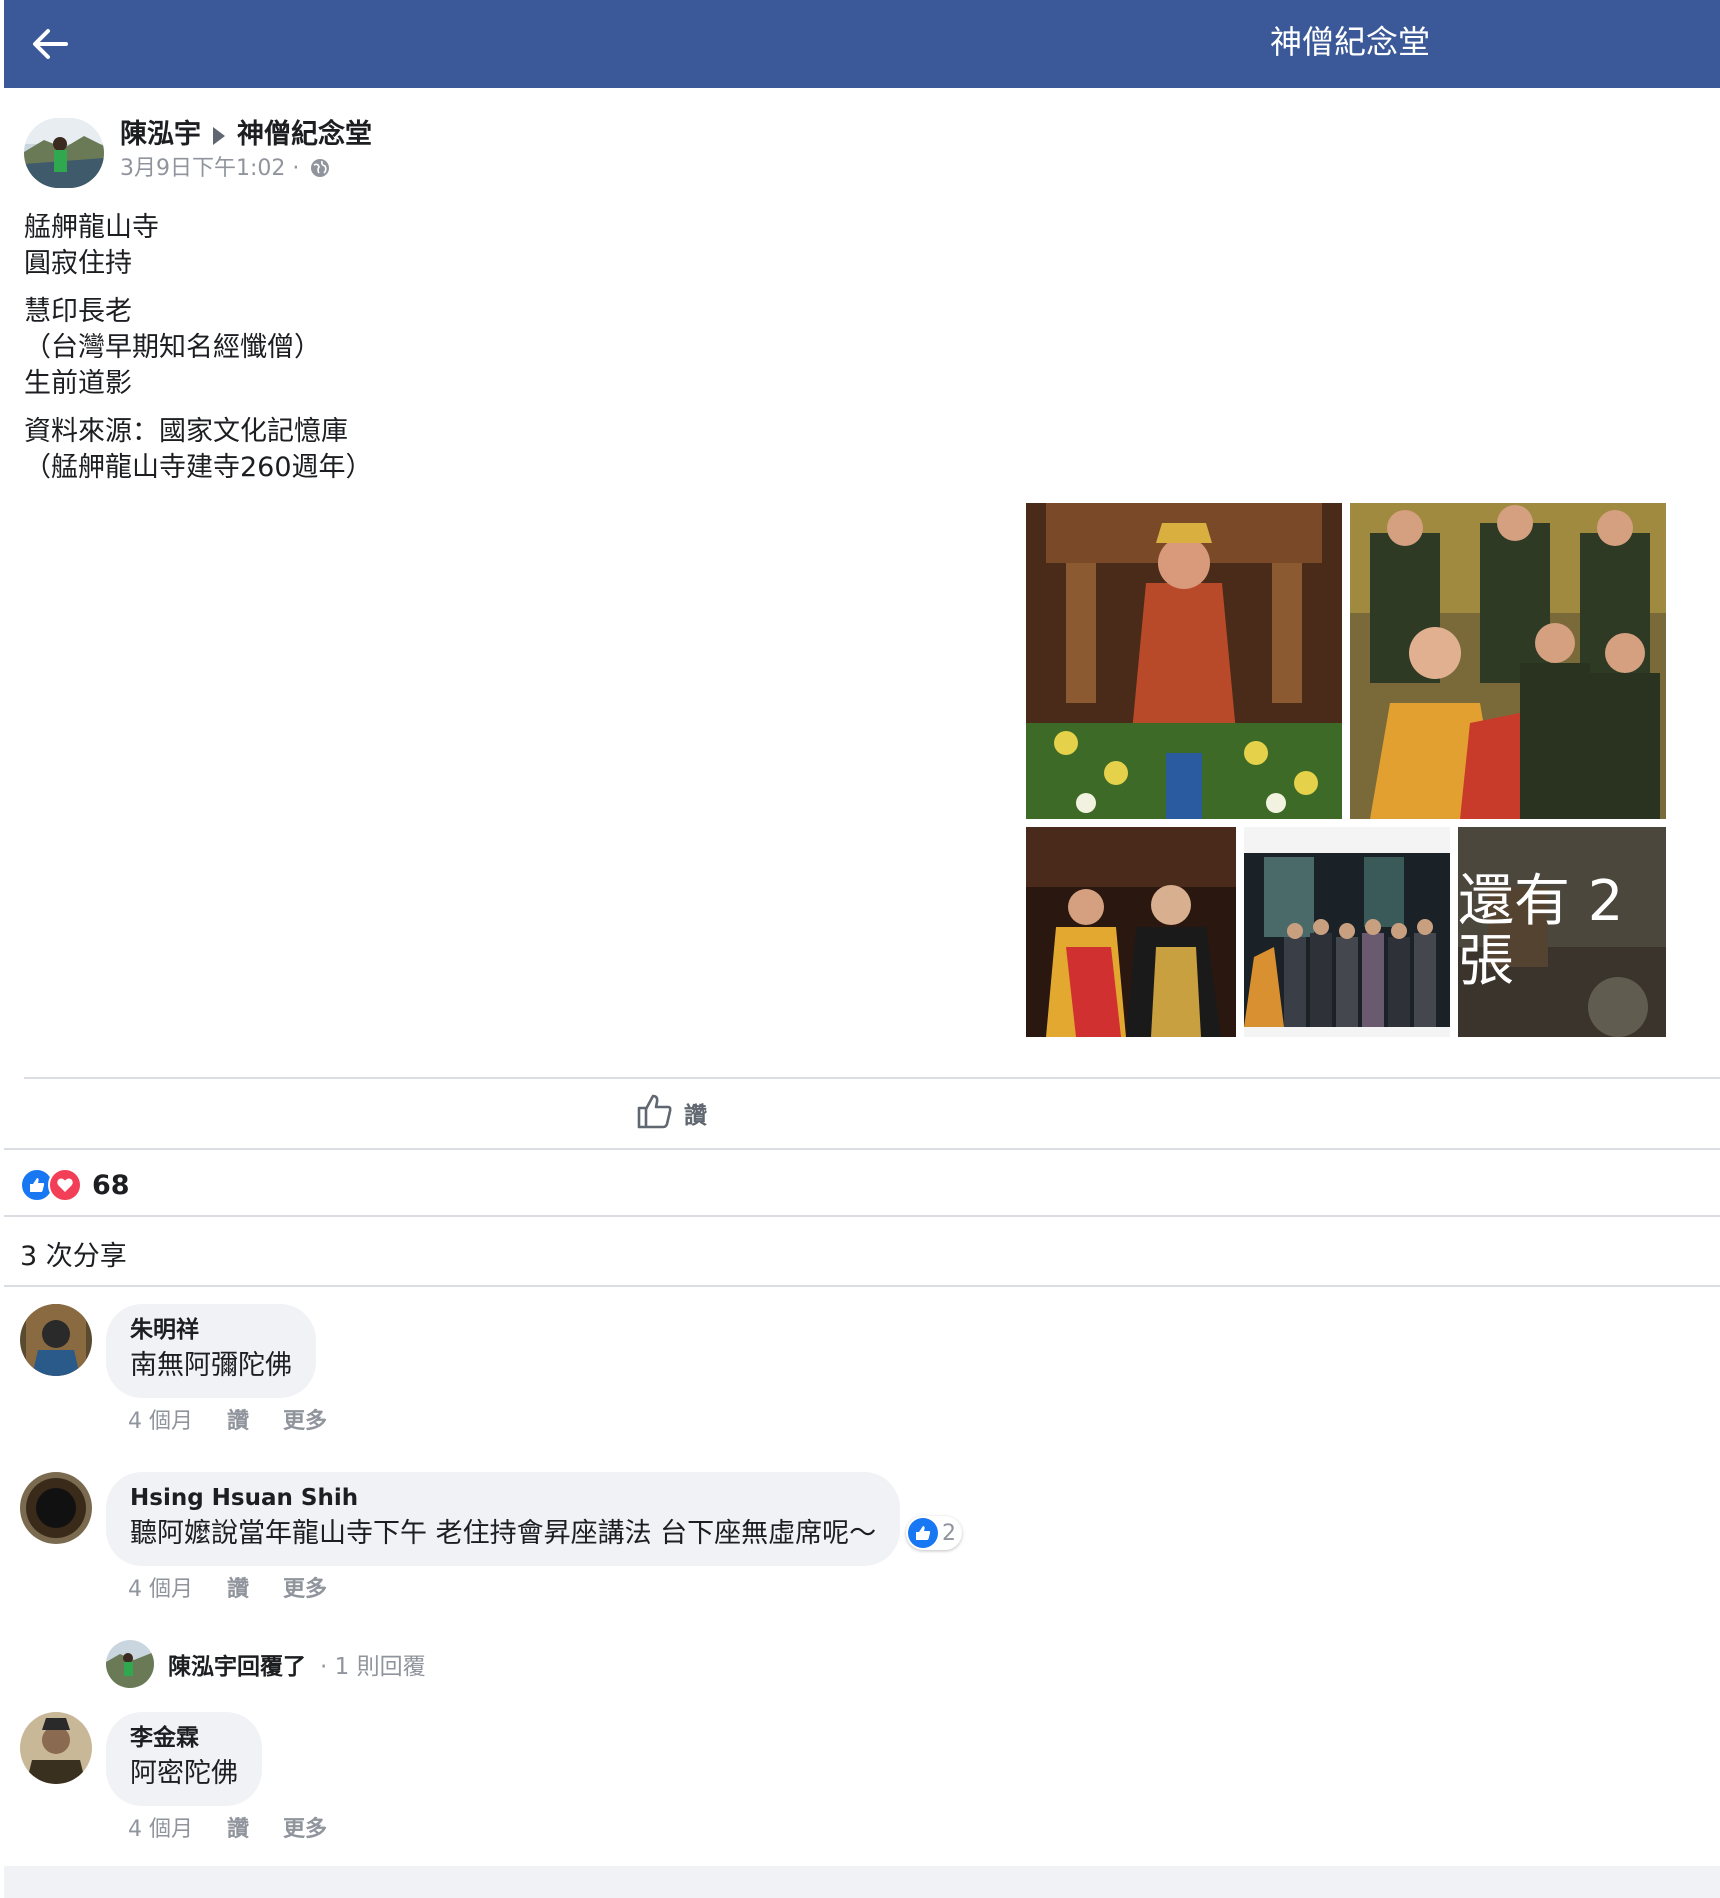  What do you see at coordinates (184, 1738) in the screenshot?
I see `commenter-name: 李金霖` at bounding box center [184, 1738].